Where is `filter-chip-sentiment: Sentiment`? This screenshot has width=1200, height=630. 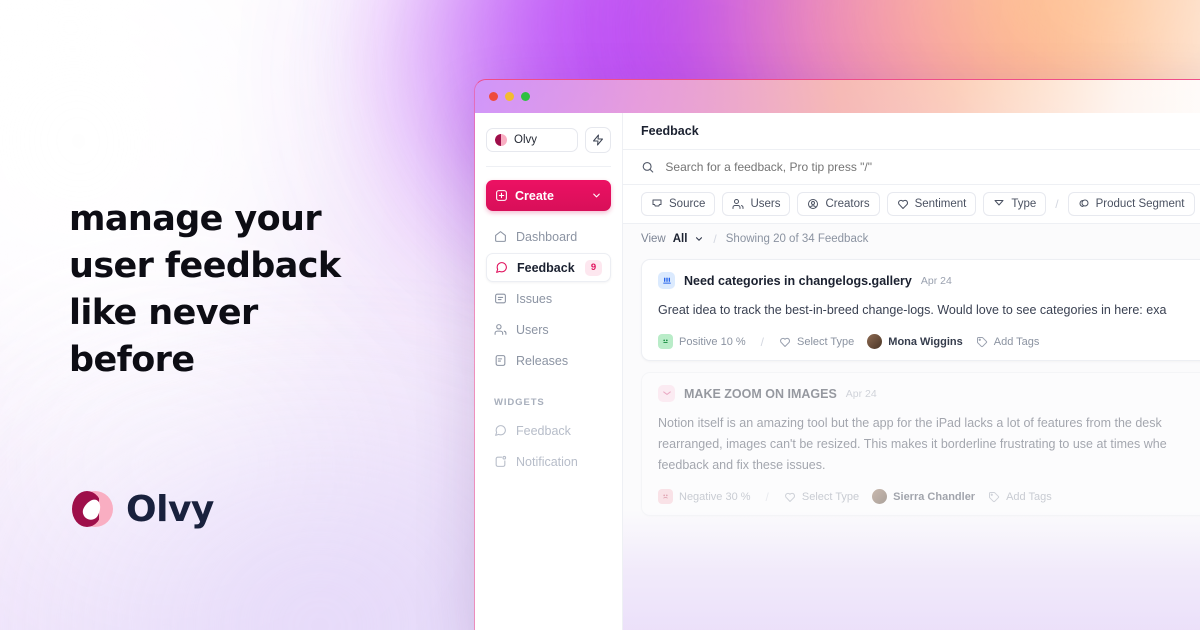 filter-chip-sentiment: Sentiment is located at coordinates (931, 204).